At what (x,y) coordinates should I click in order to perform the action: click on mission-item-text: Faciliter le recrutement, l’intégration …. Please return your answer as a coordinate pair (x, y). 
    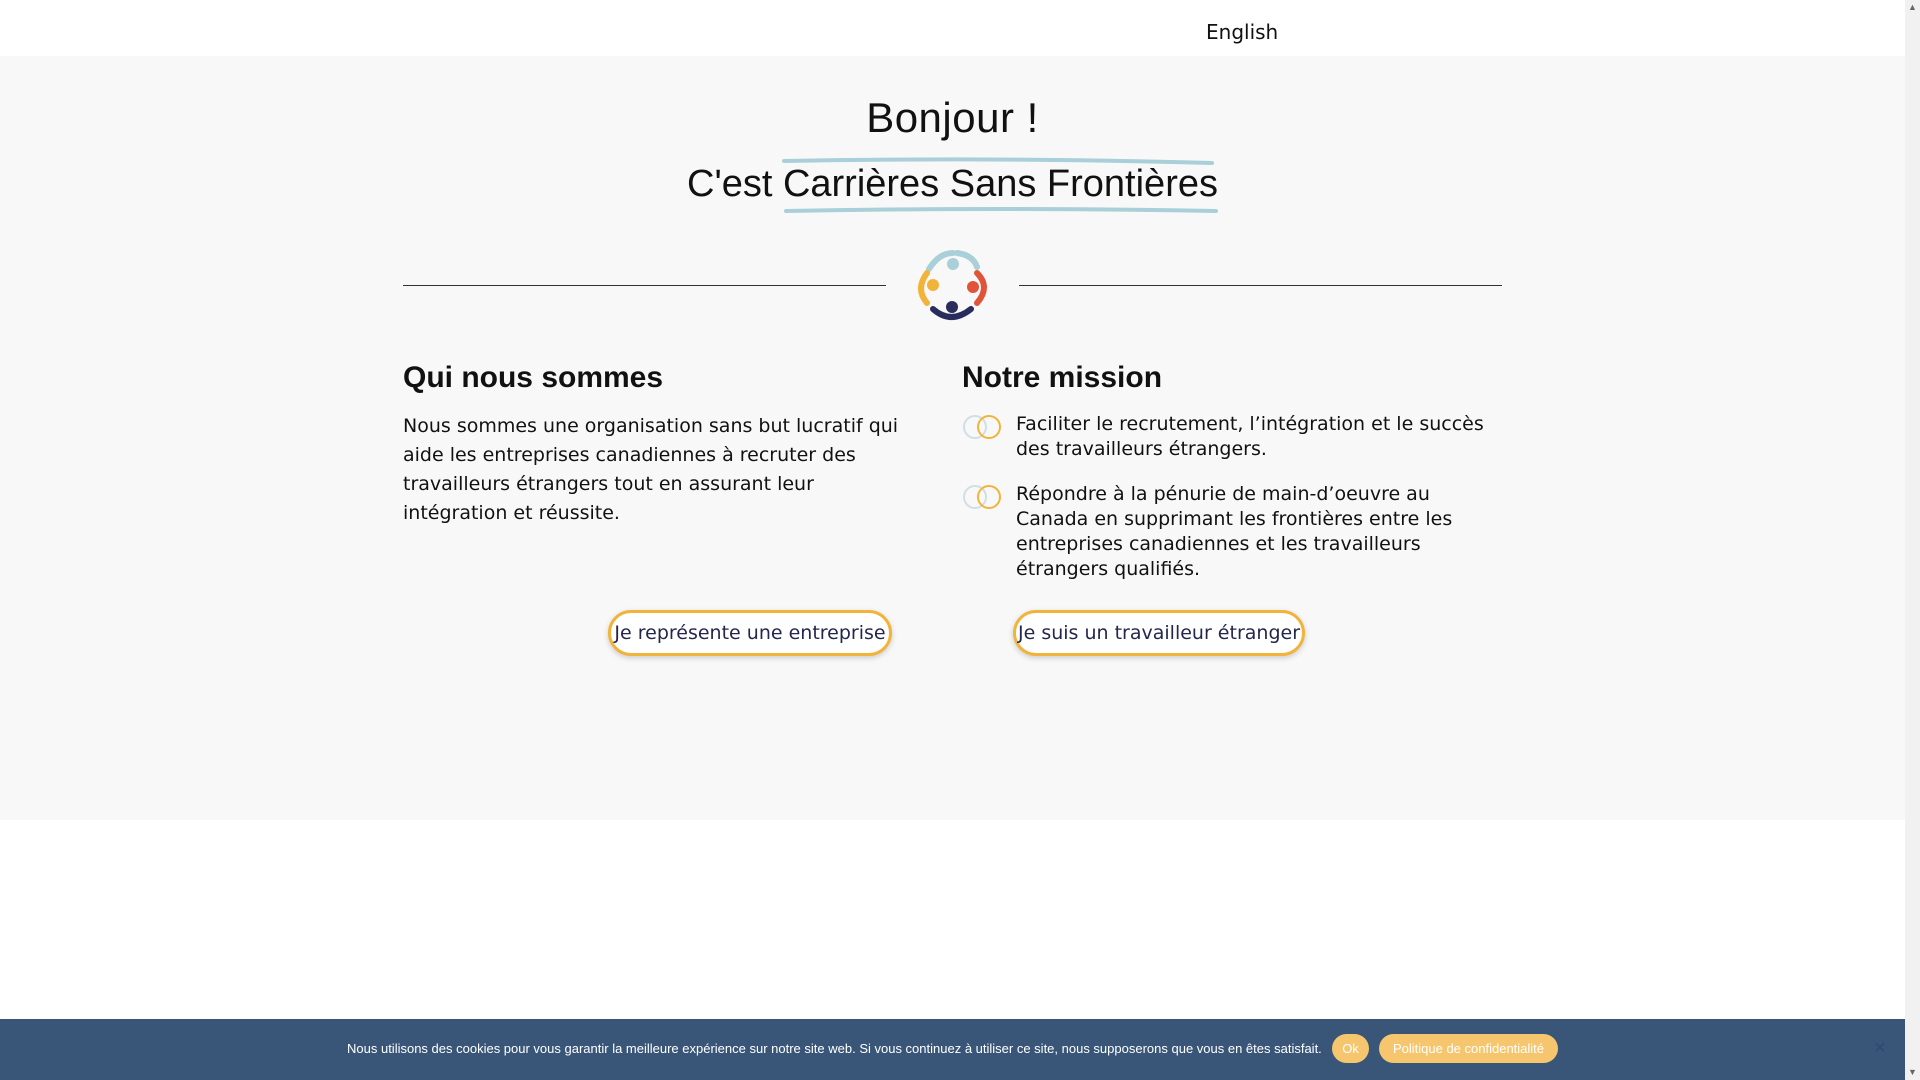
    Looking at the image, I should click on (1250, 436).